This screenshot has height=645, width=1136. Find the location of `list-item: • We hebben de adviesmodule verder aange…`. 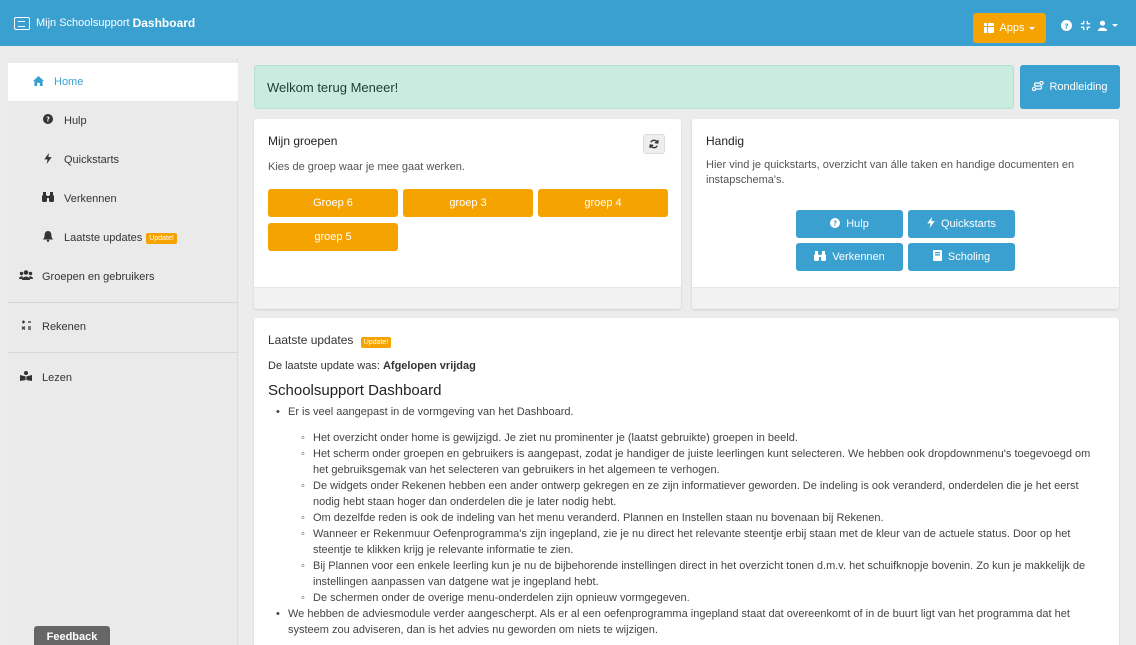

list-item: • We hebben de adviesmodule verder aange… is located at coordinates (673, 622).